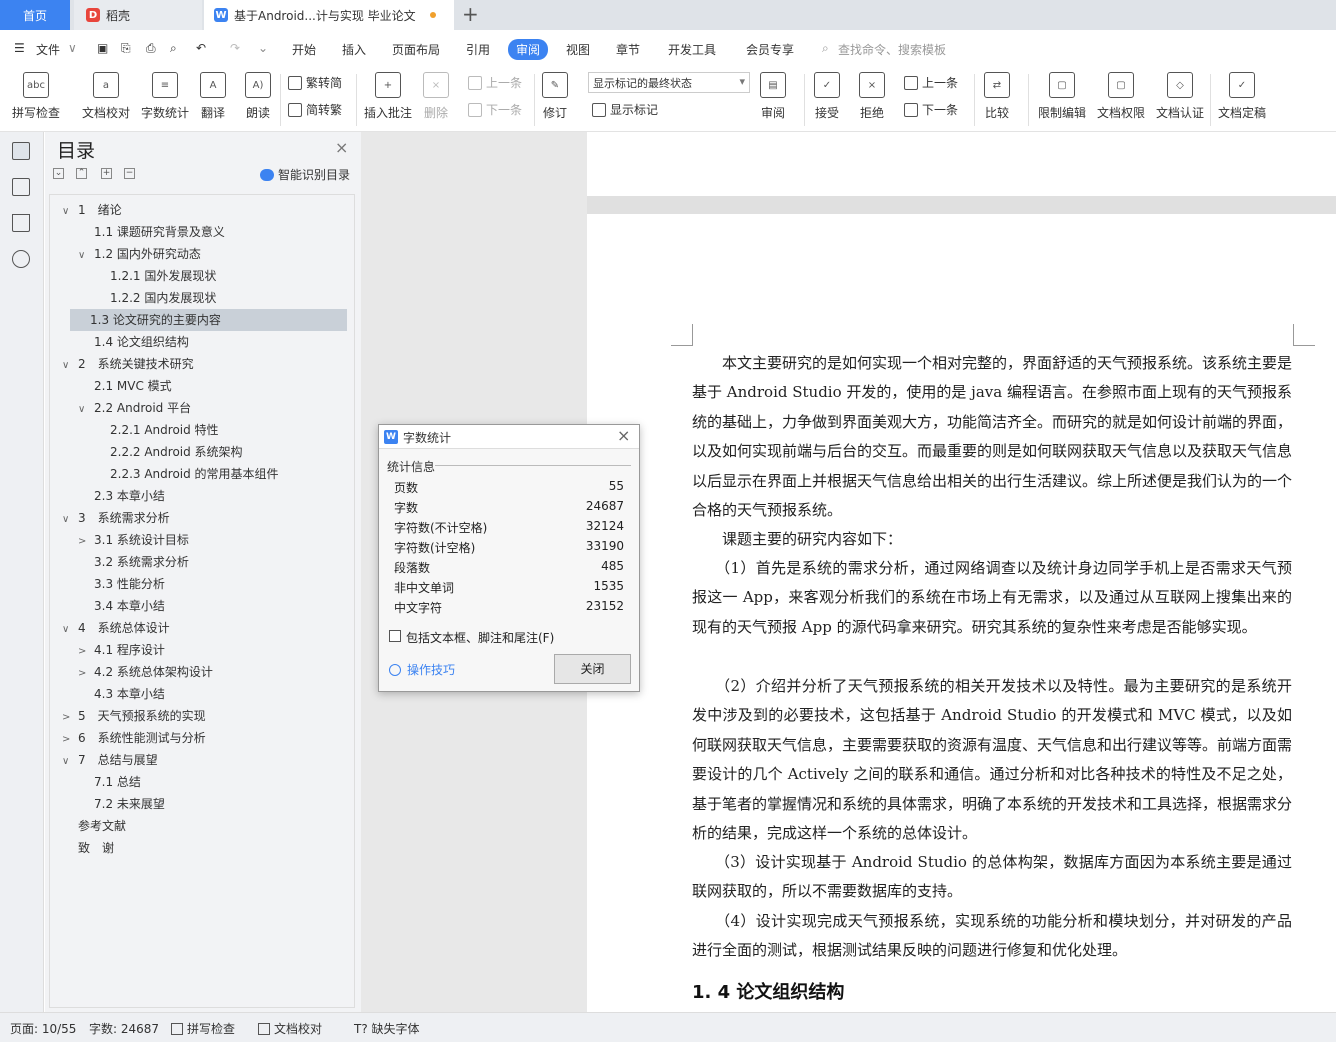  Describe the element at coordinates (892, 49) in the screenshot. I see `command-search-input: 查找命令、搜索模板` at that location.